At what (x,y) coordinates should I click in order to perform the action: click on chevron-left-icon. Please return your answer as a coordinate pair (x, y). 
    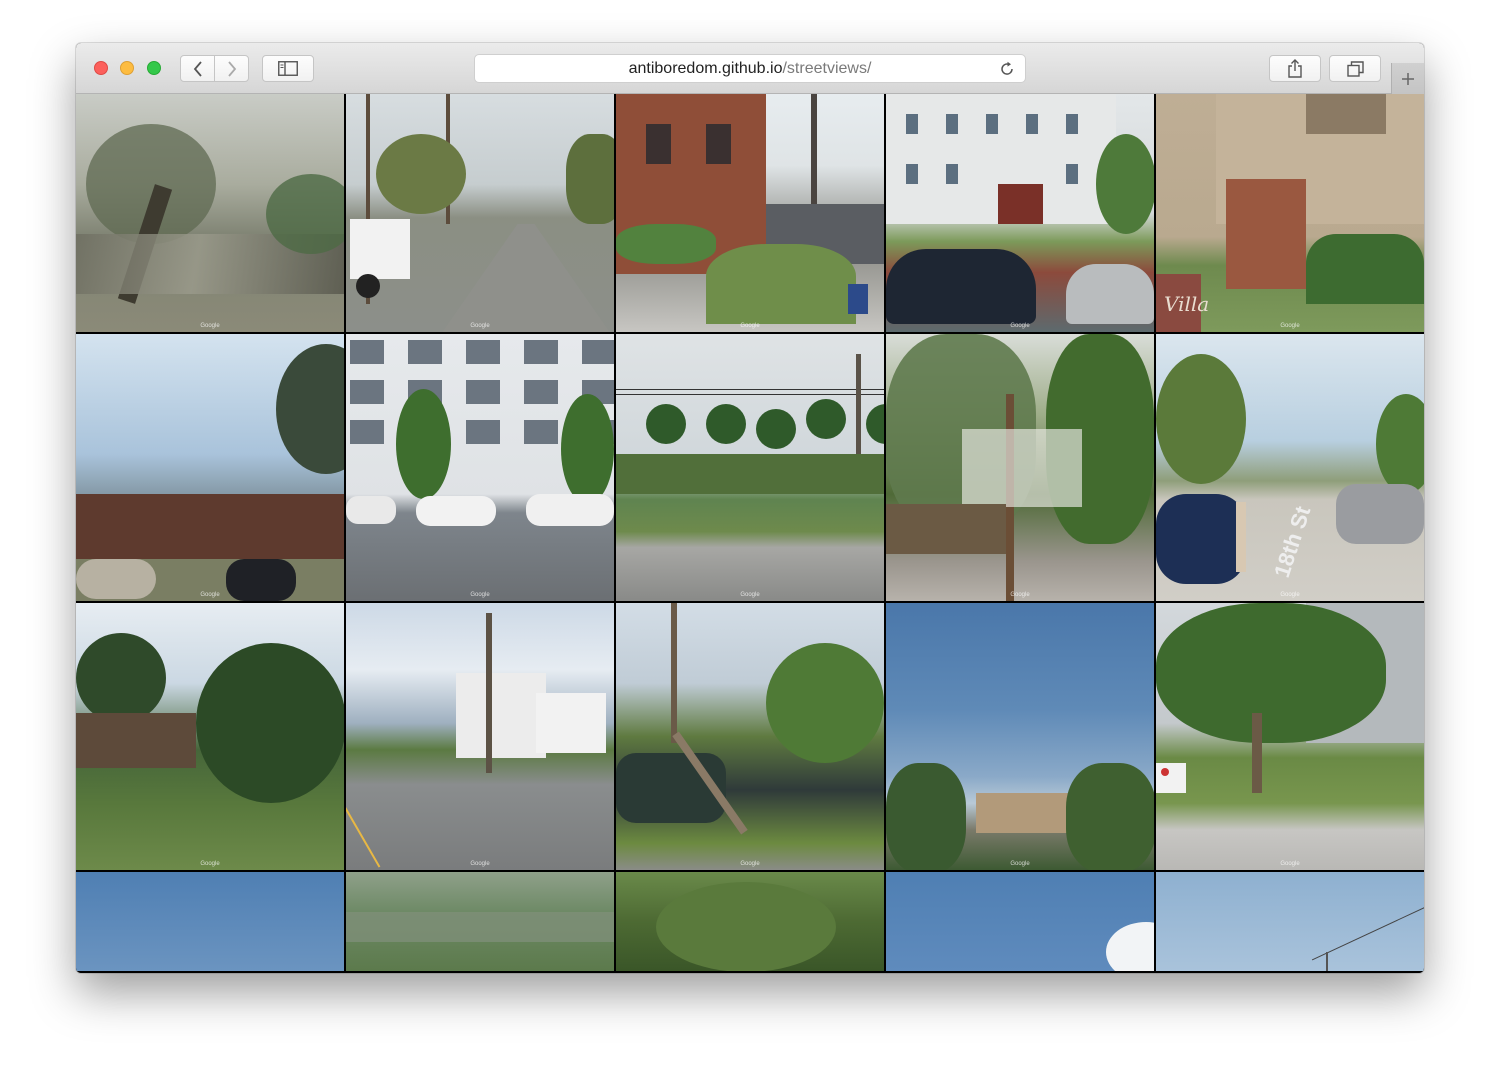
    Looking at the image, I should click on (197, 68).